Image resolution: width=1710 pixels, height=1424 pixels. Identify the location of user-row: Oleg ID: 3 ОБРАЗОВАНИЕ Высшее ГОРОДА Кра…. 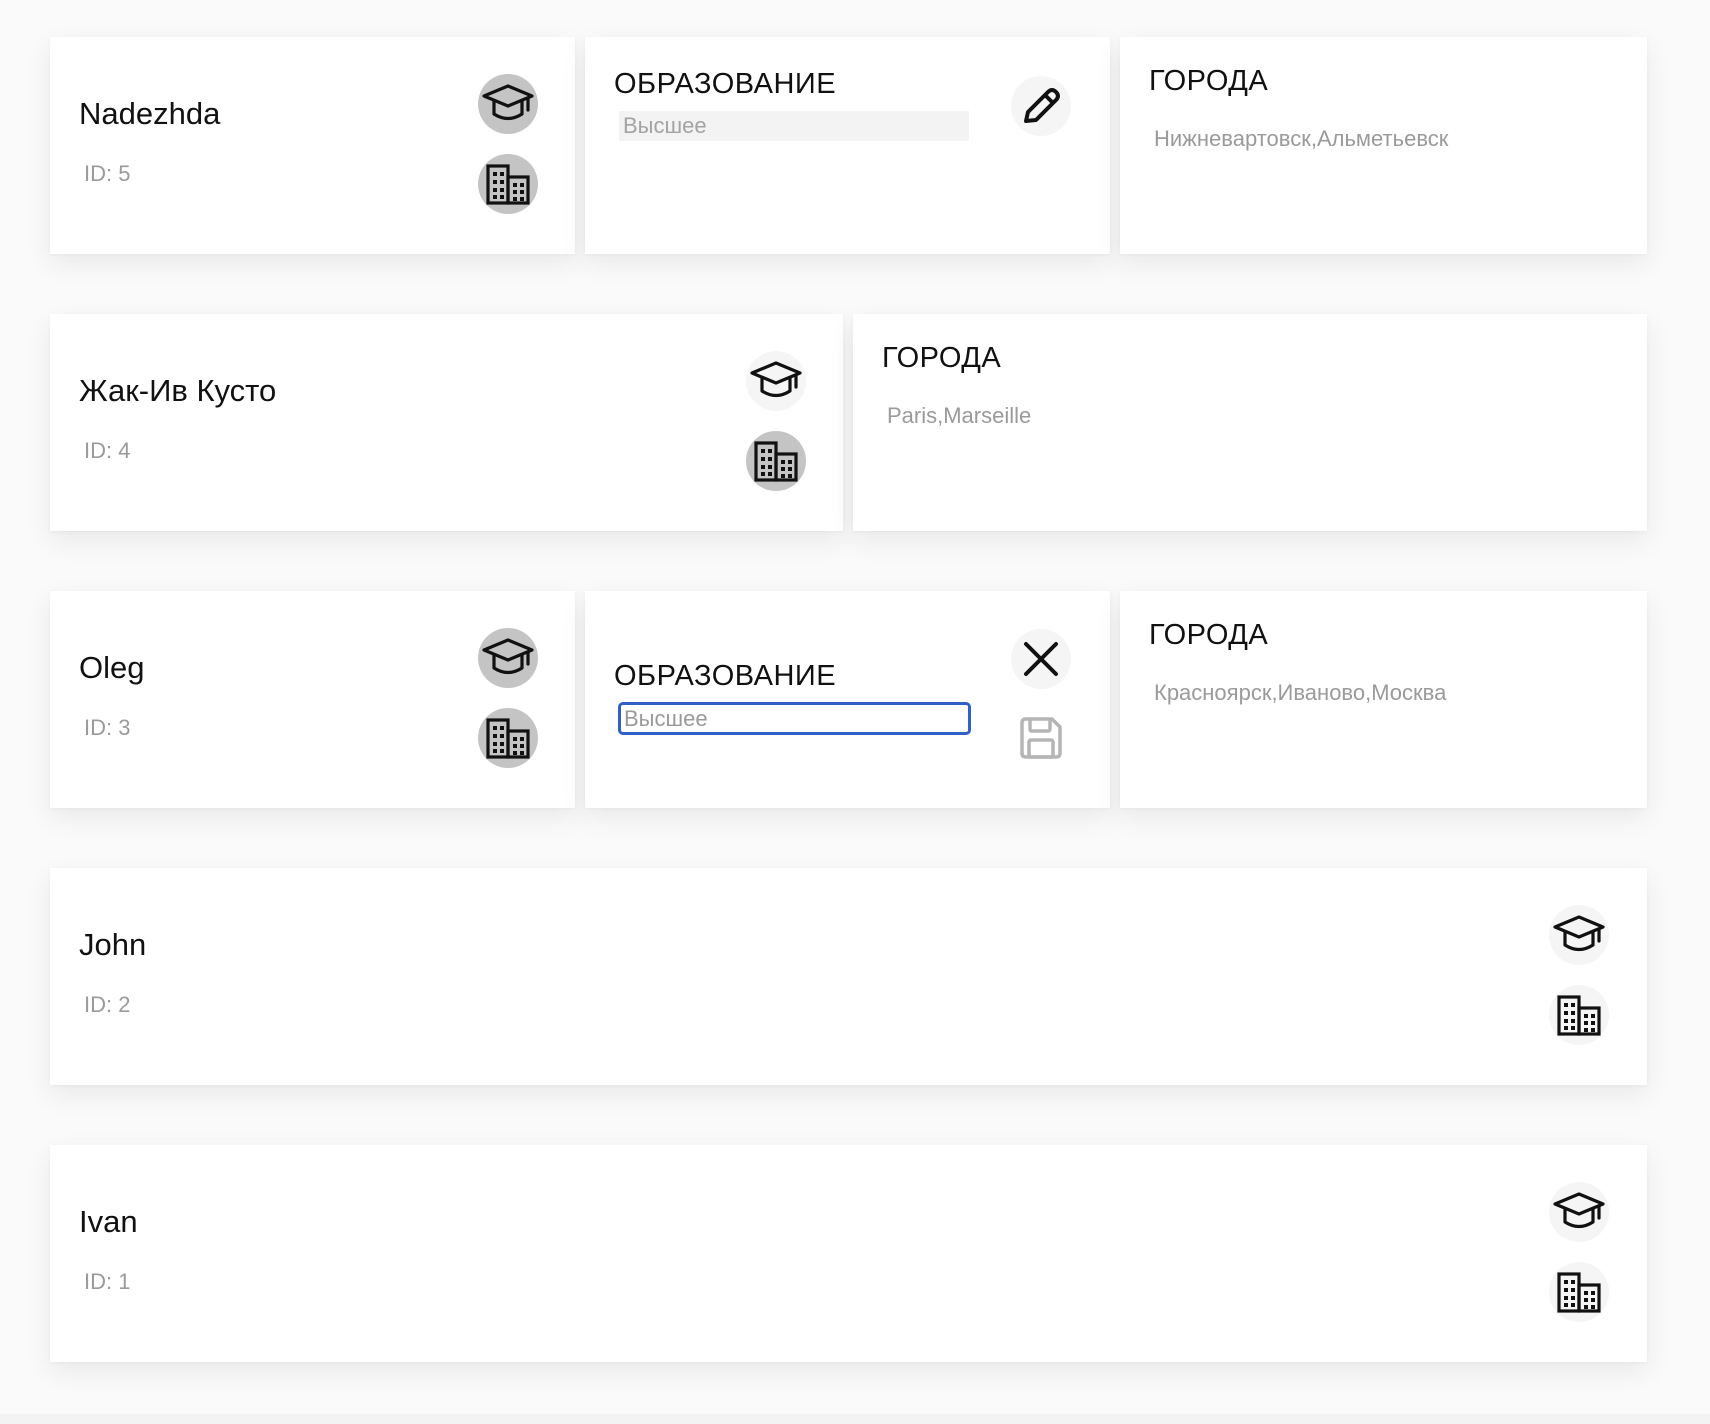
(848, 699).